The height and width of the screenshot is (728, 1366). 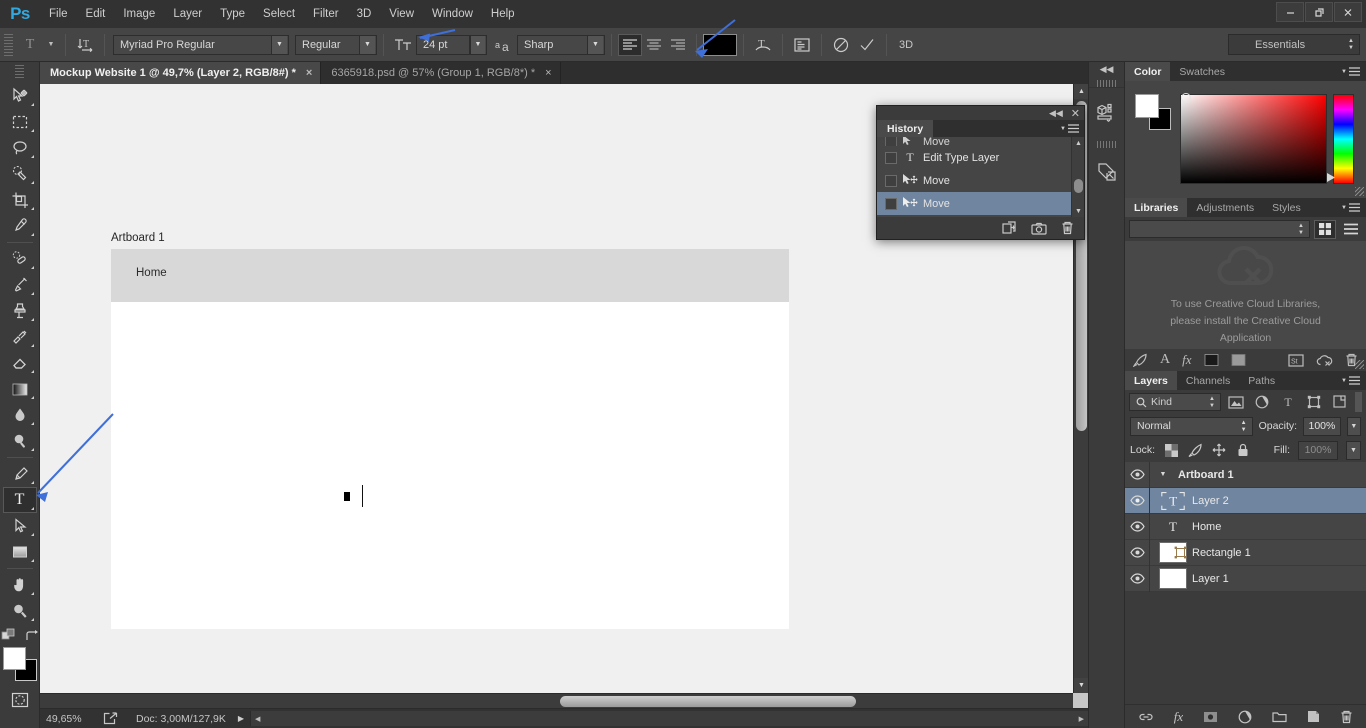 I want to click on tab-layers: Layers, so click(x=1151, y=380).